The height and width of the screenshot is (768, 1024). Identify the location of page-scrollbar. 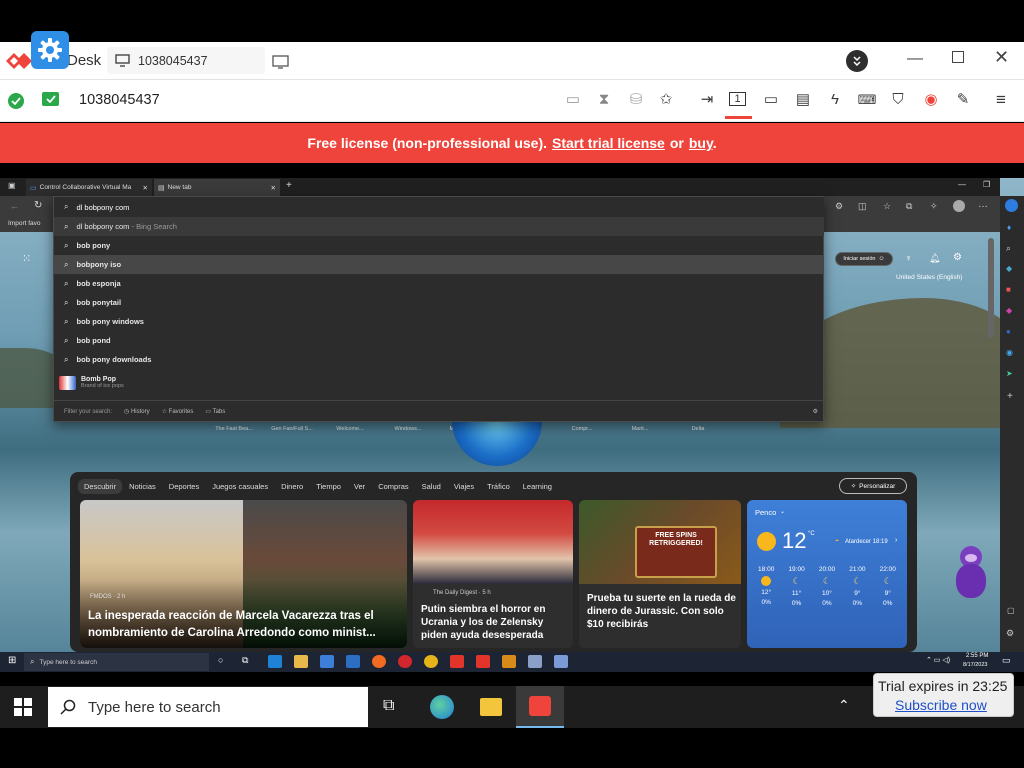
(991, 288).